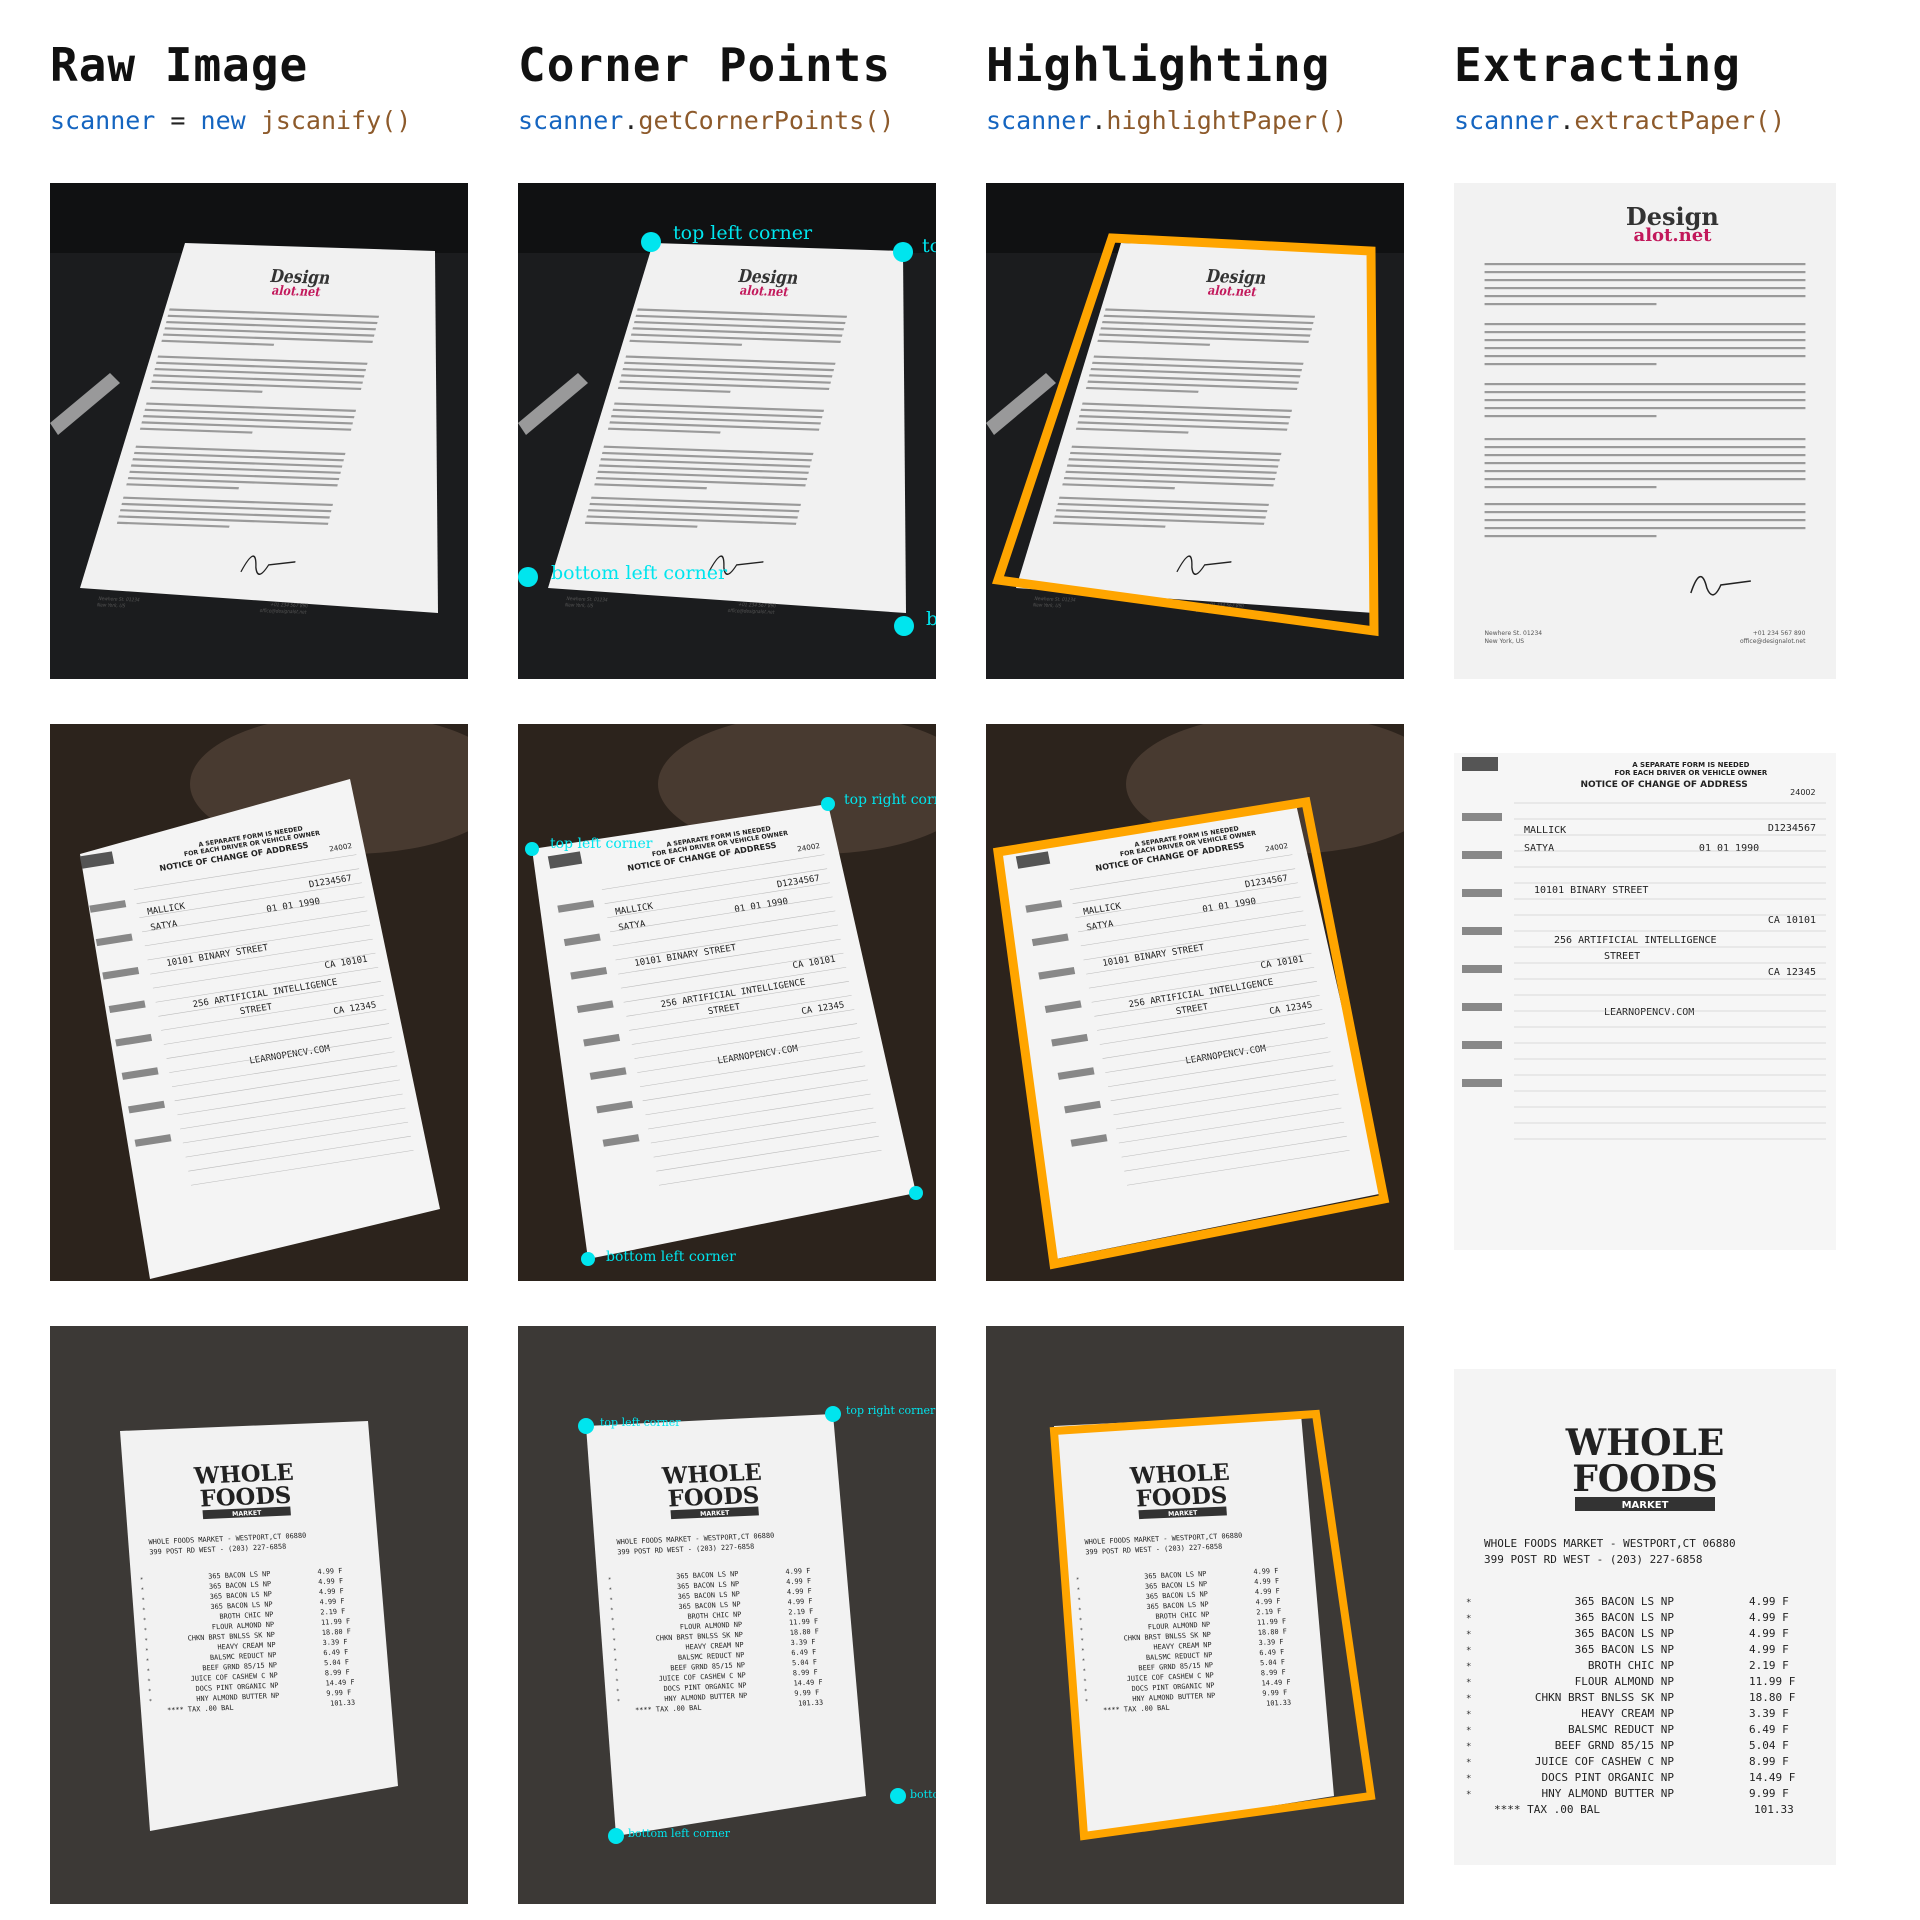 The height and width of the screenshot is (1920, 1920). What do you see at coordinates (1593, 1559) in the screenshot?
I see `receipt-store-line2: 399 POST RD WEST - (203) 227-6858` at bounding box center [1593, 1559].